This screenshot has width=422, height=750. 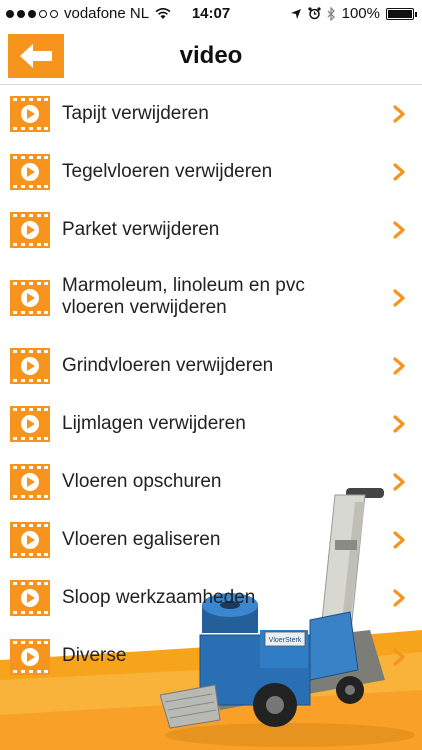 I want to click on video-list-item-label: Parket verwijderen, so click(x=141, y=229).